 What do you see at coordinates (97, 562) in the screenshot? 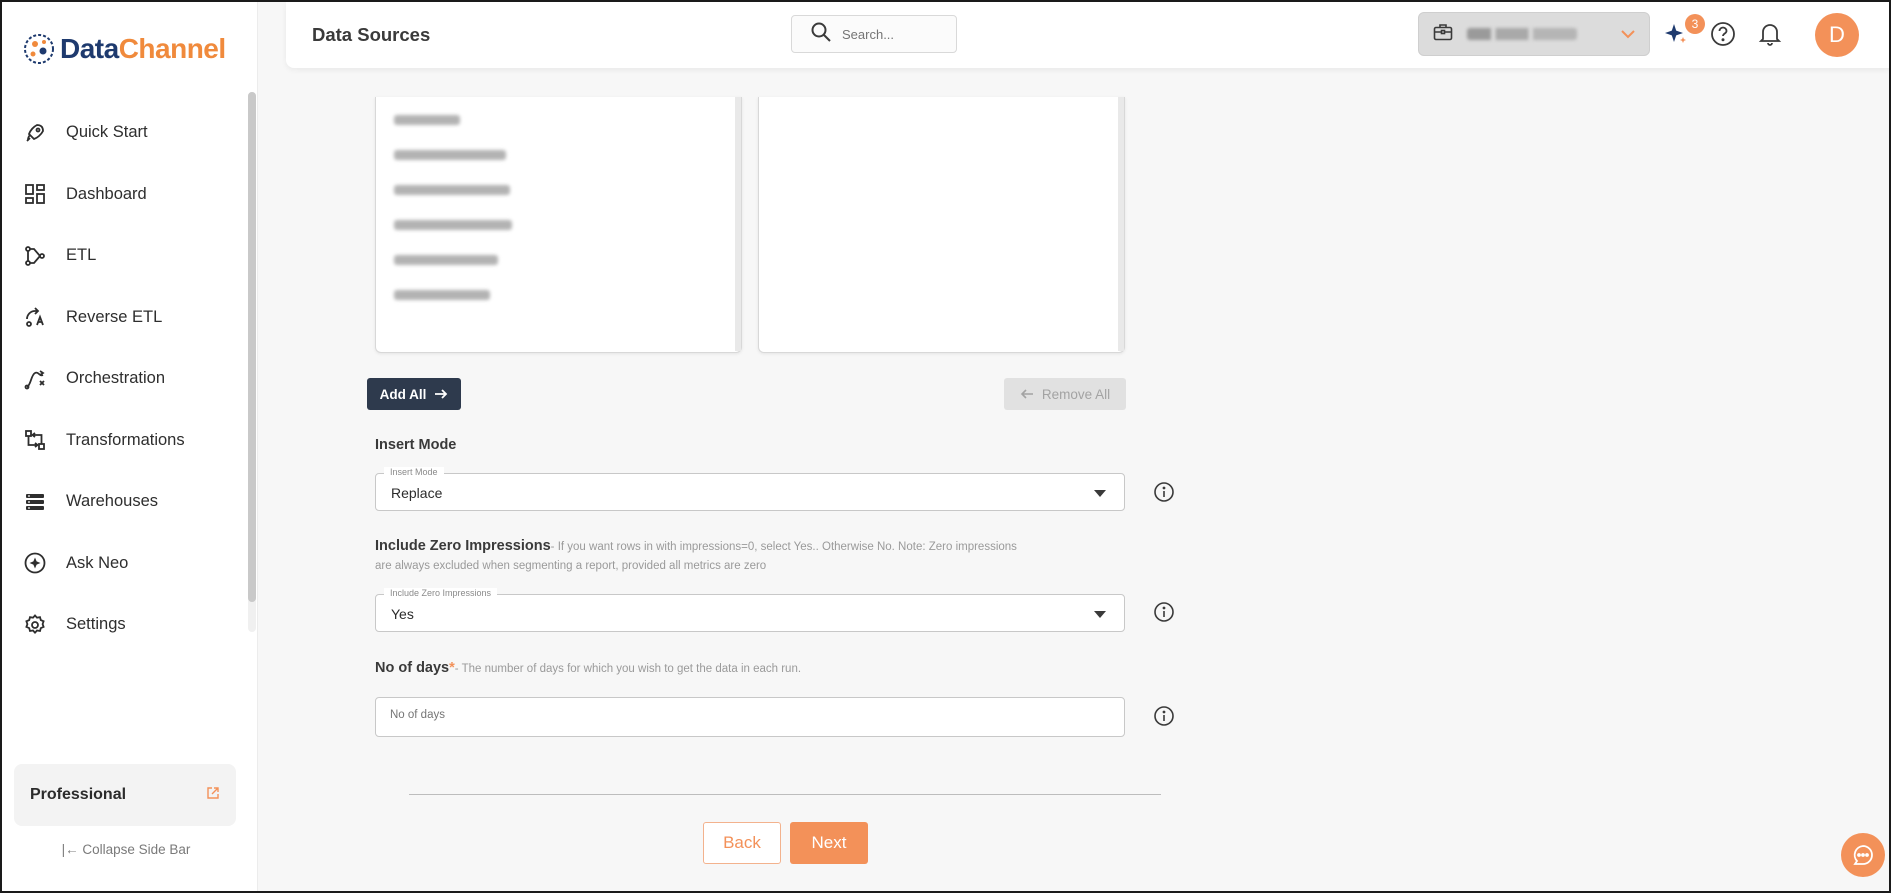
I see `sidebar-item-label: Ask Neo` at bounding box center [97, 562].